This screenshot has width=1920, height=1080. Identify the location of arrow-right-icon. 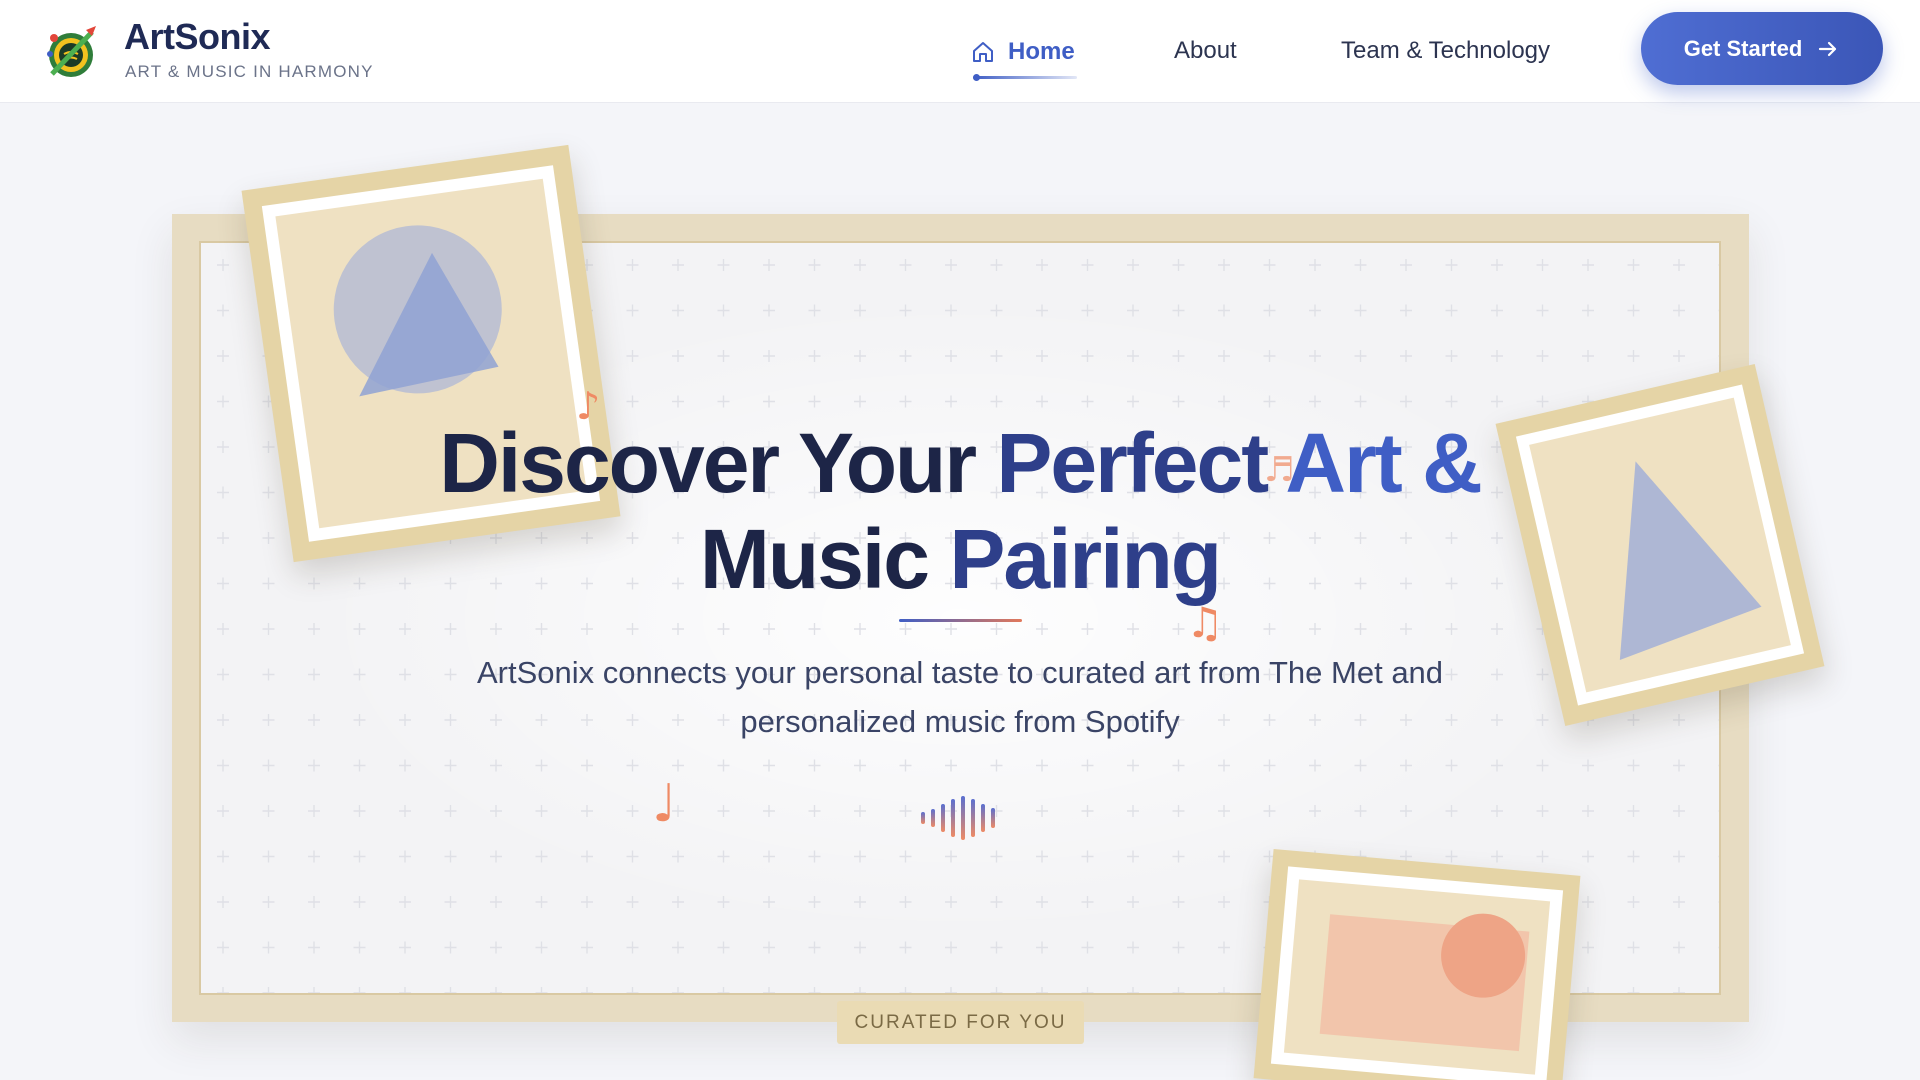
(1828, 48).